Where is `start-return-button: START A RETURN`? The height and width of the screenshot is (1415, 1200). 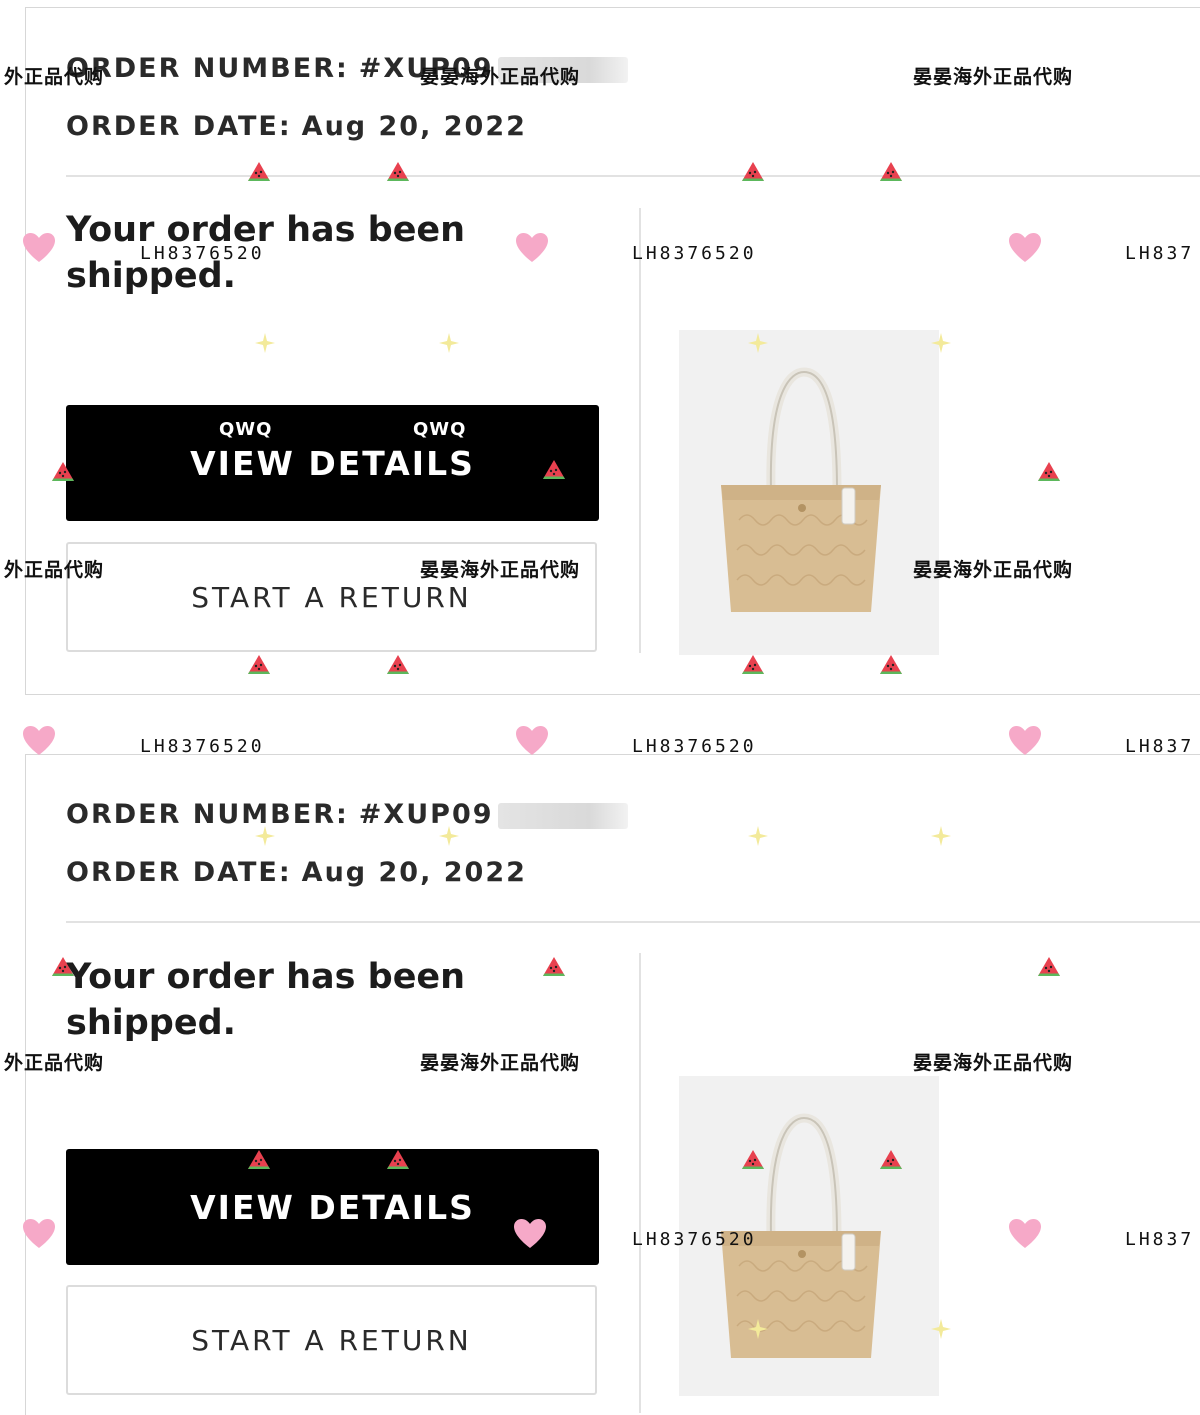
start-return-button: START A RETURN is located at coordinates (331, 1340).